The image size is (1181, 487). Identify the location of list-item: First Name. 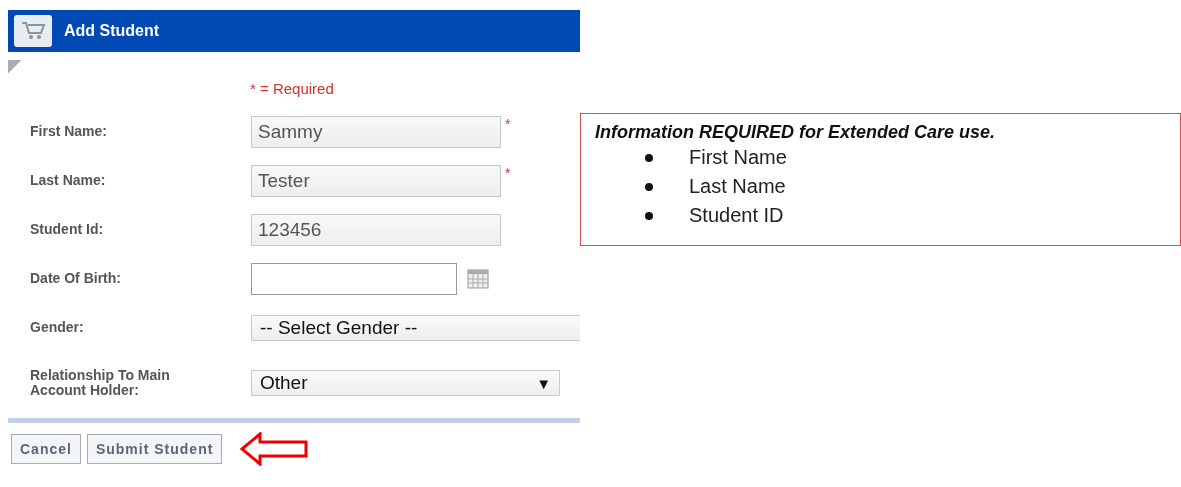
(738, 157).